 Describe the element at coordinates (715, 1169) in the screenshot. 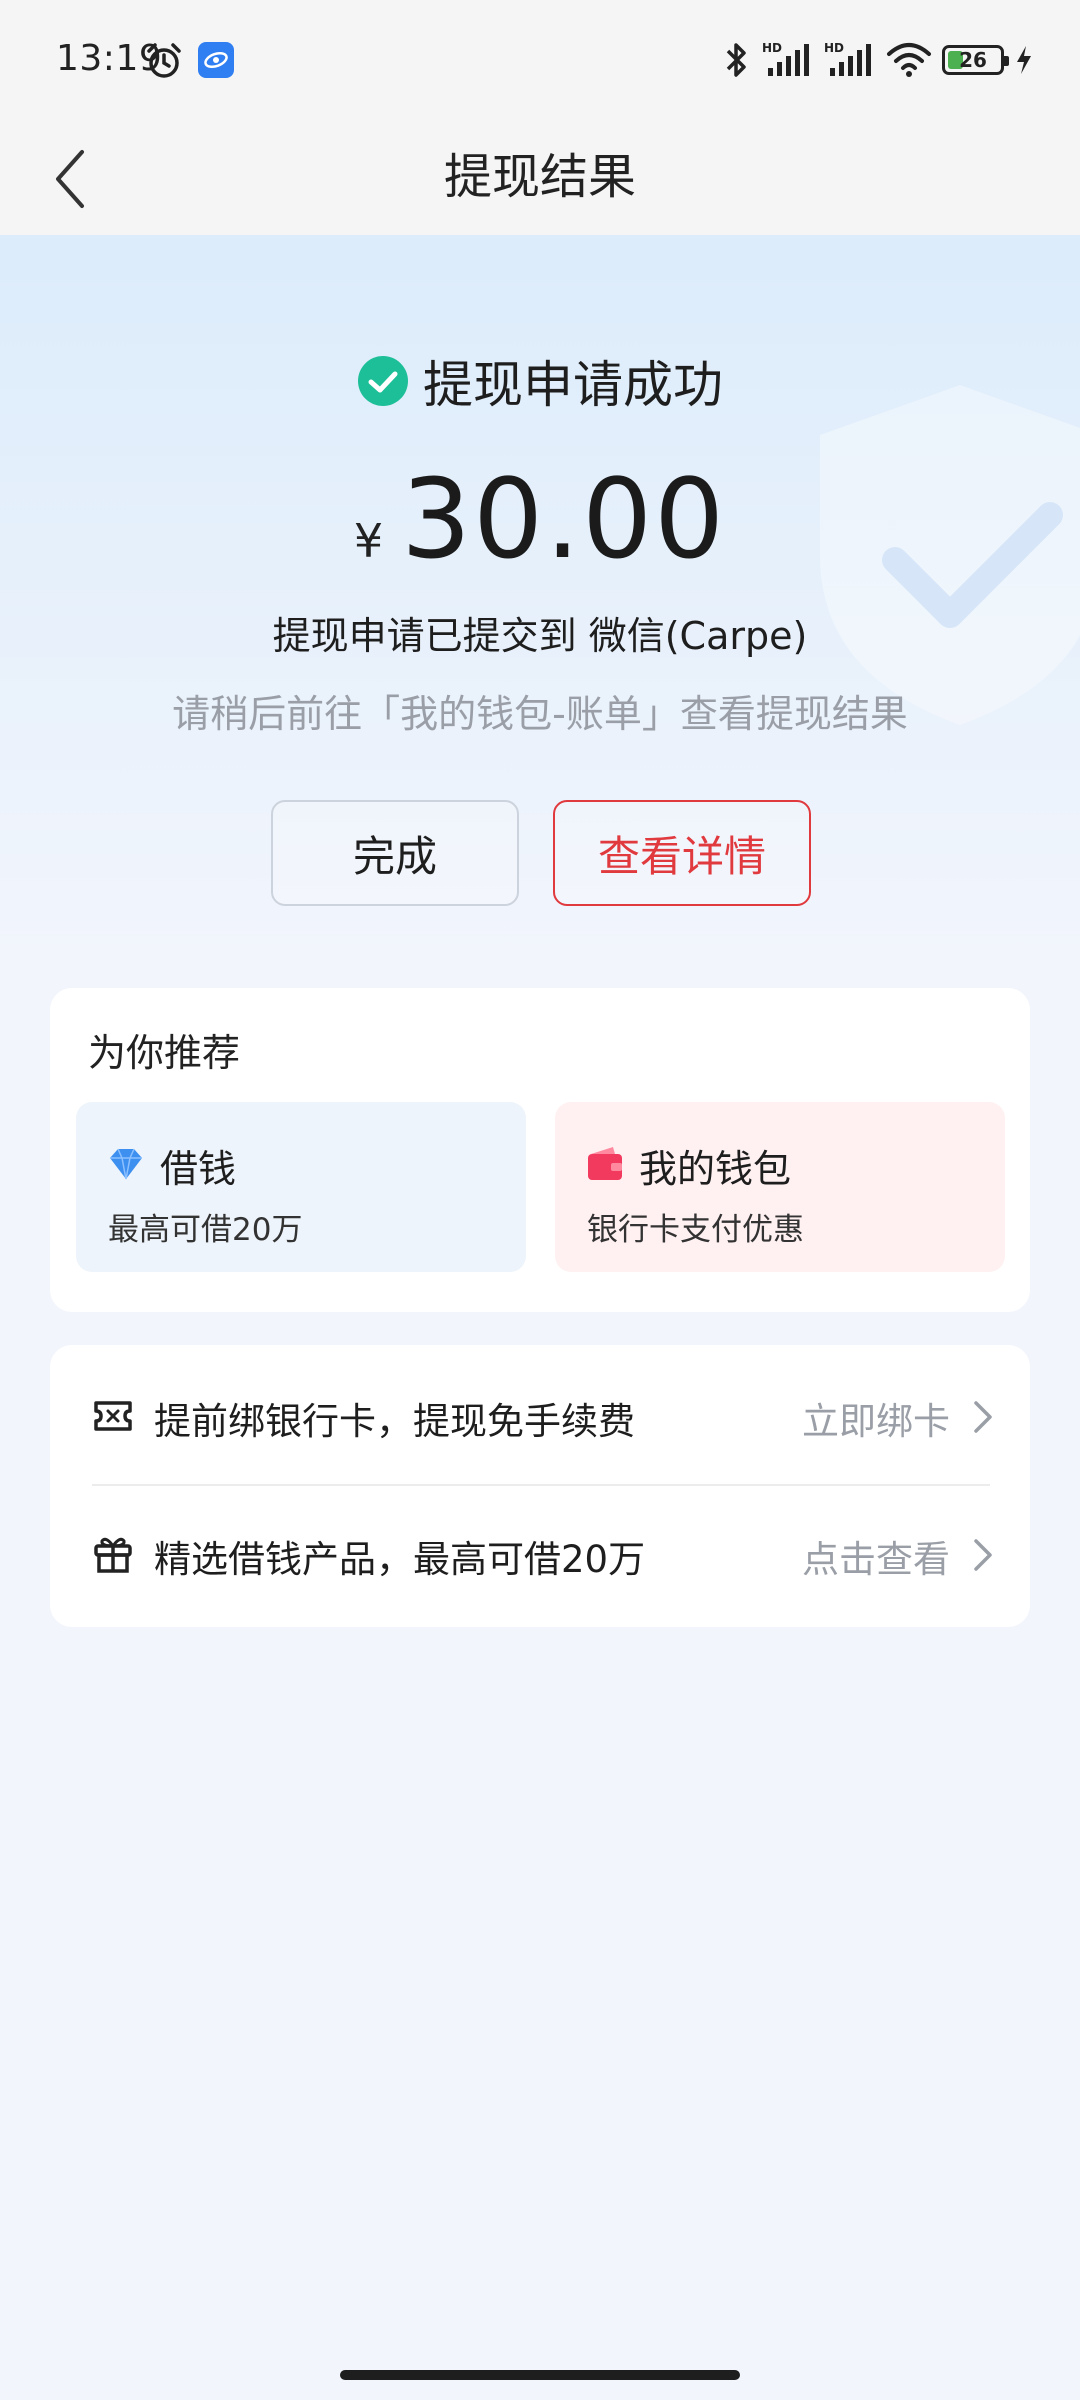

I see `wallet-tile-title: 我的钱包` at that location.